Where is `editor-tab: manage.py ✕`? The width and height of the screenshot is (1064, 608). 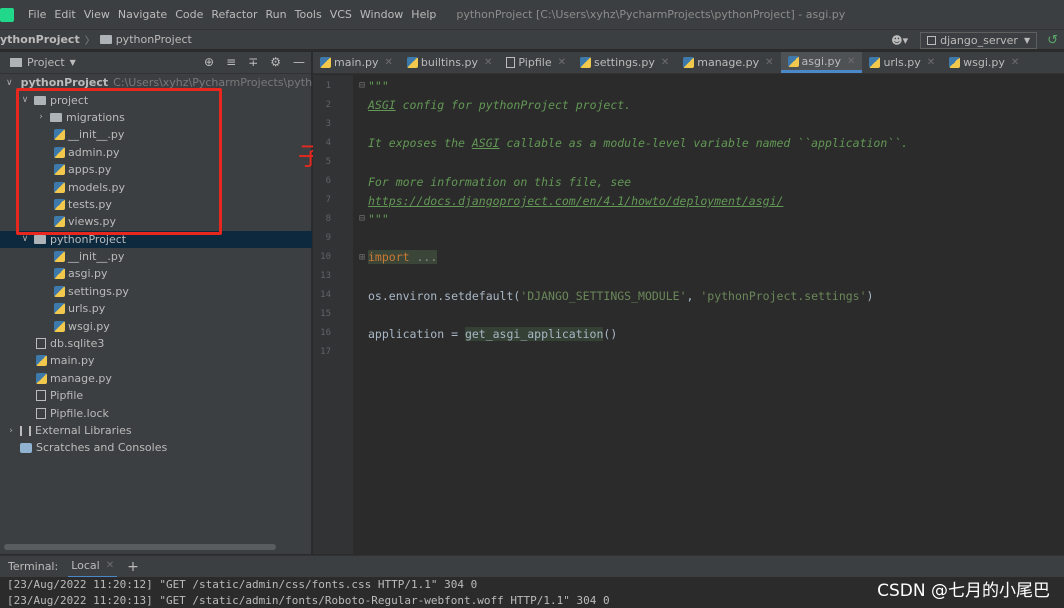
editor-tab: manage.py ✕ is located at coordinates (728, 62).